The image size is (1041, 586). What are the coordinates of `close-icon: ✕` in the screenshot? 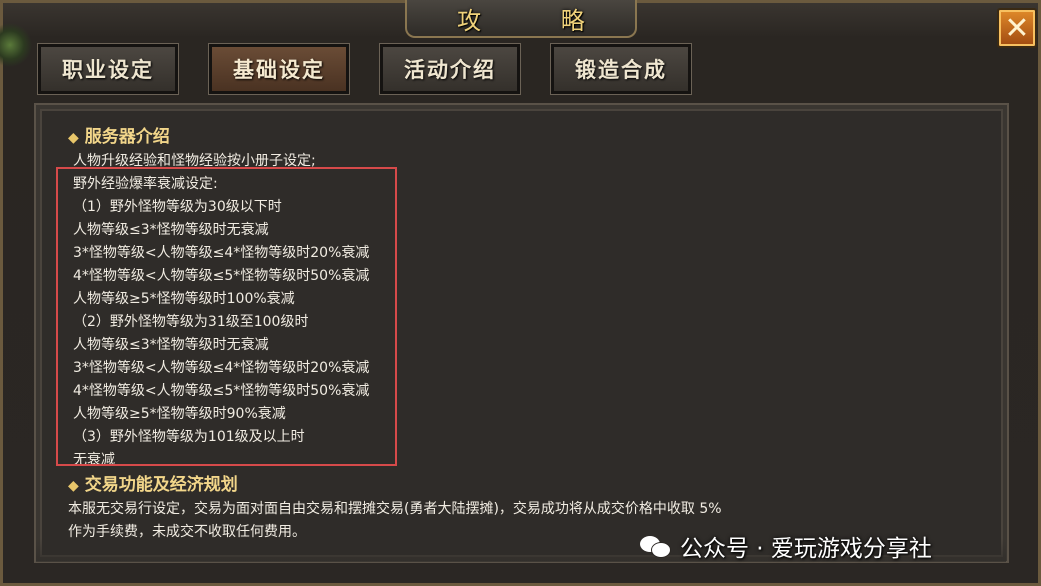 It's located at (1017, 28).